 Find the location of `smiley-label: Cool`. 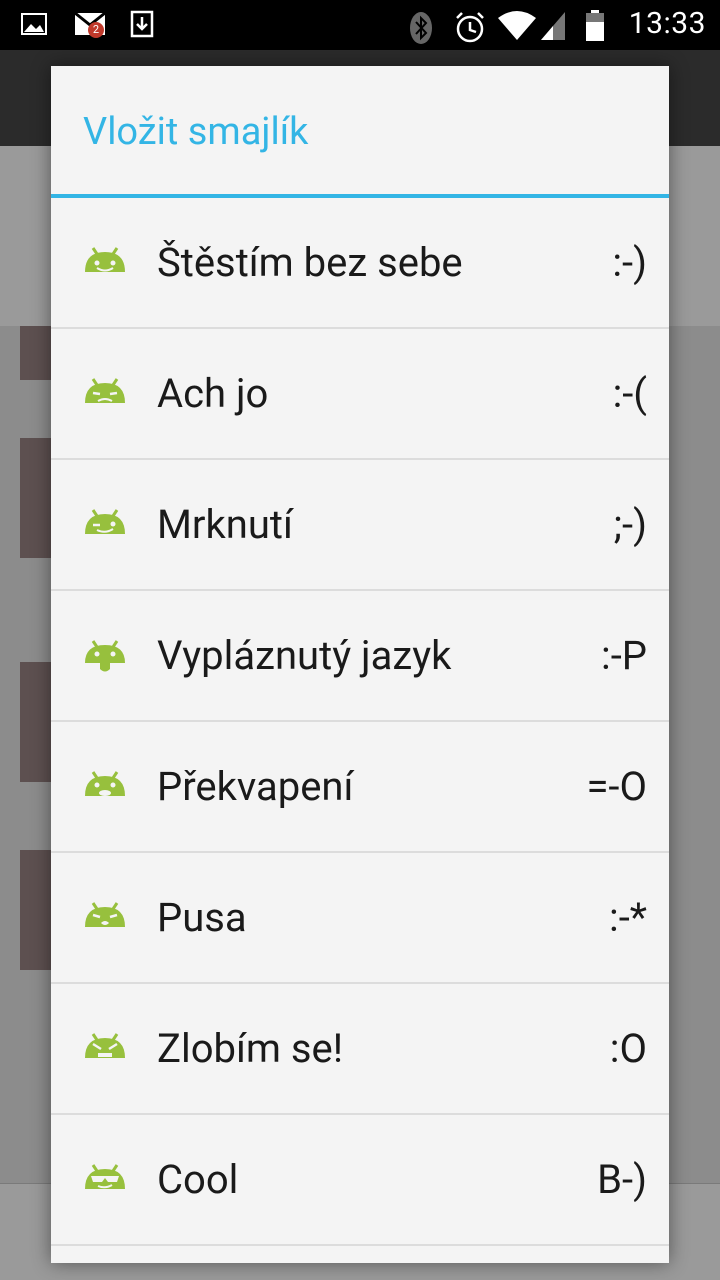

smiley-label: Cool is located at coordinates (198, 1179).